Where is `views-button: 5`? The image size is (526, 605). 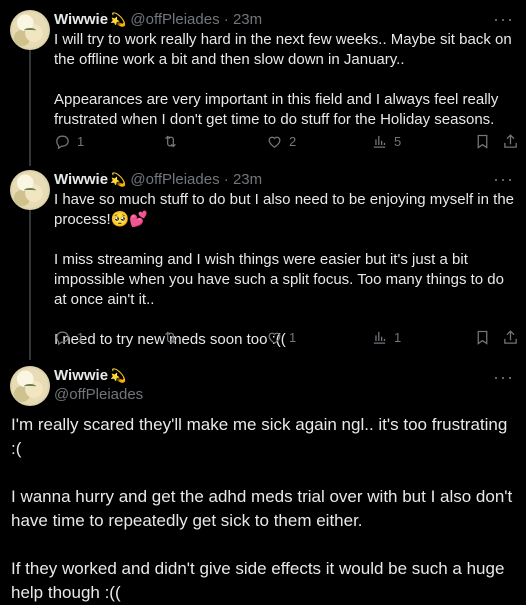 views-button: 5 is located at coordinates (386, 141).